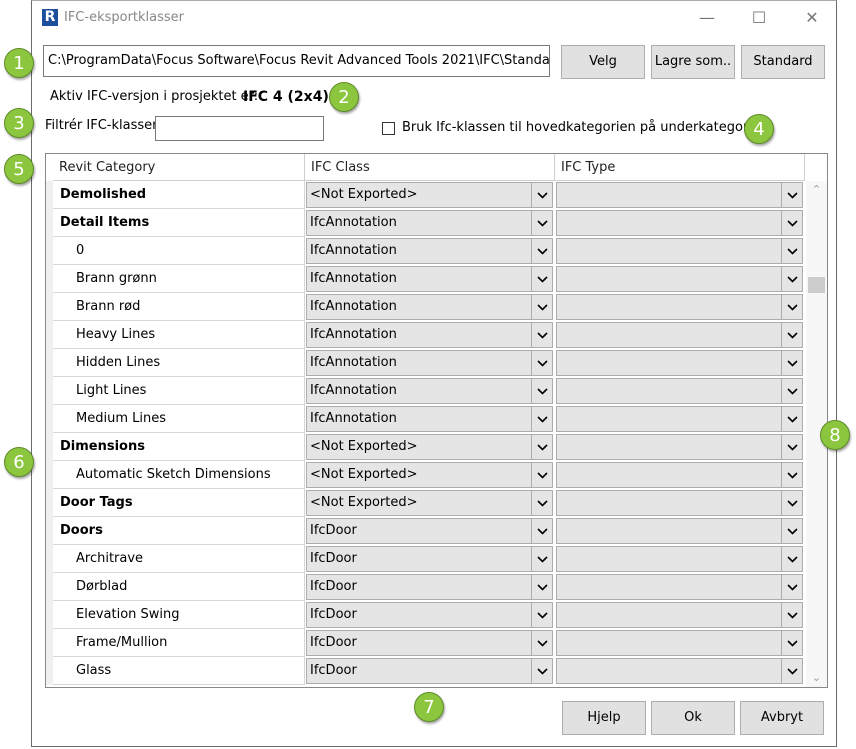 Image resolution: width=856 pixels, height=749 pixels. I want to click on ok-button: Ok, so click(693, 718).